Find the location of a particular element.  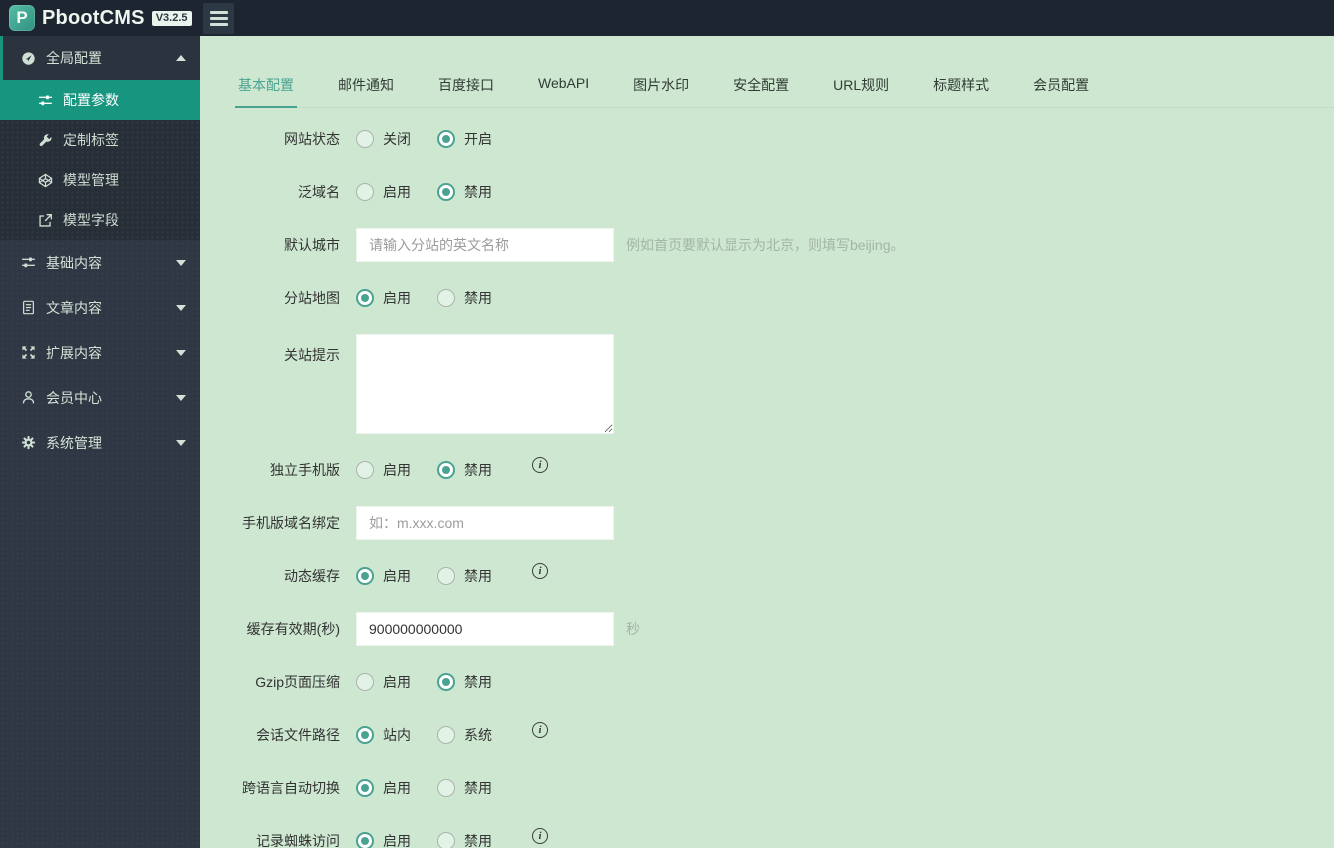

radio-in-site: 站内 is located at coordinates (383, 735).